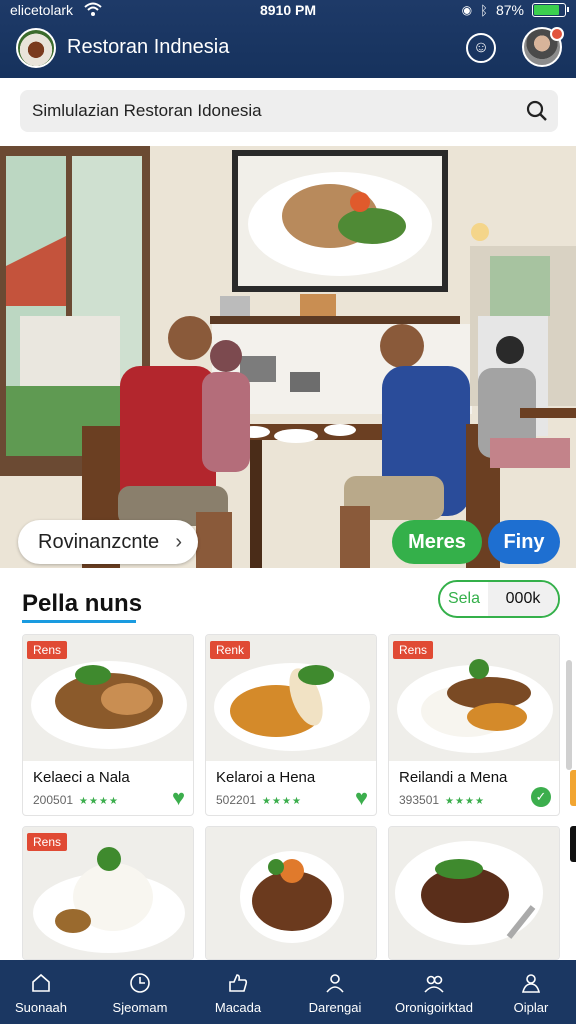 The width and height of the screenshot is (576, 1024). I want to click on chevron-right-icon: ›, so click(178, 542).